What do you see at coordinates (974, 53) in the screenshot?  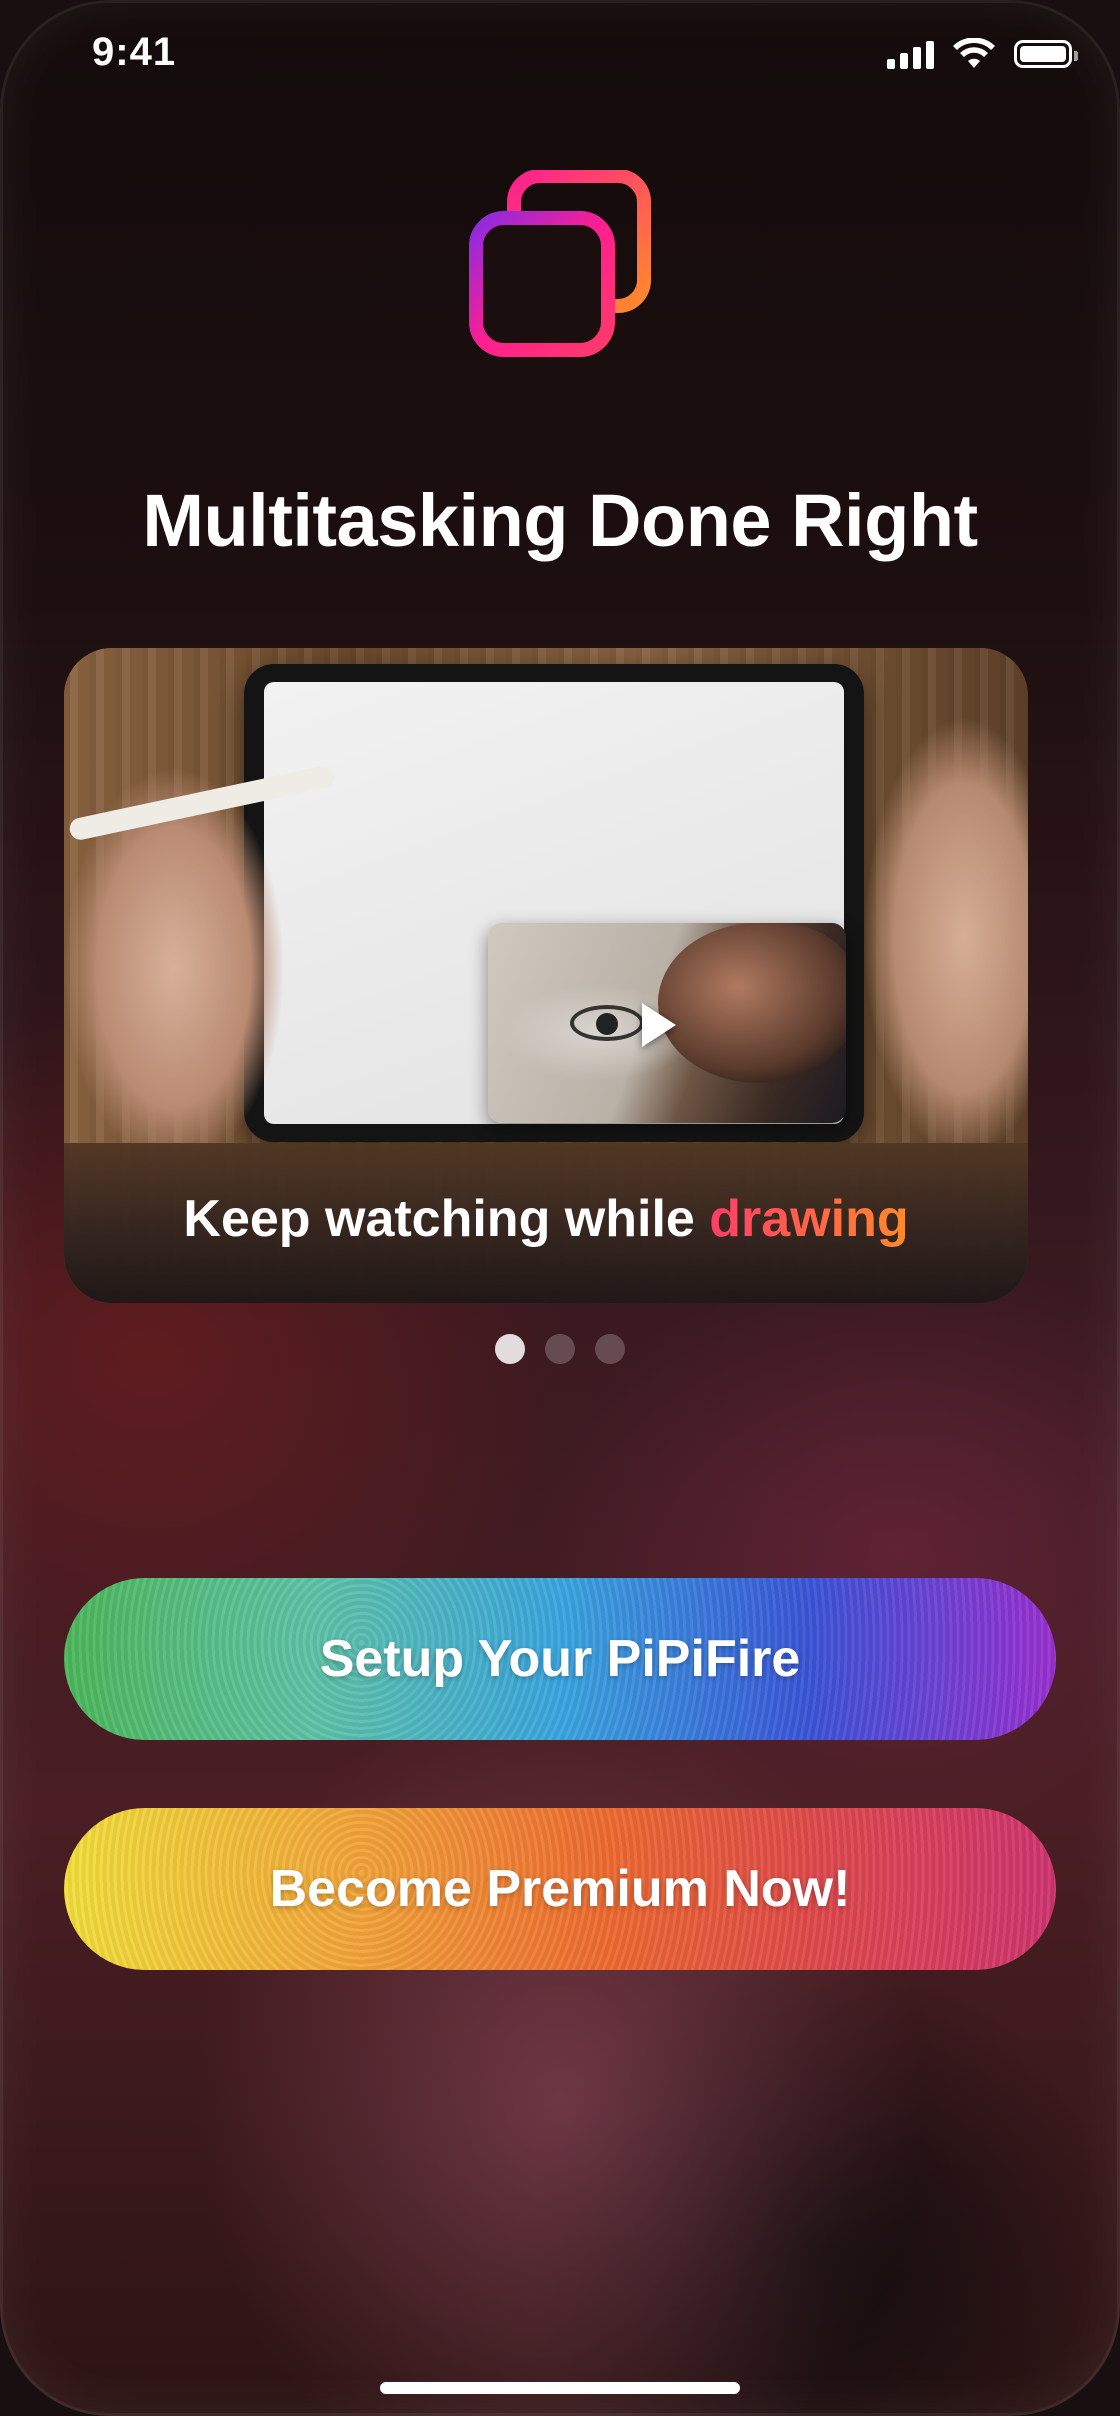 I see `wifi-icon` at bounding box center [974, 53].